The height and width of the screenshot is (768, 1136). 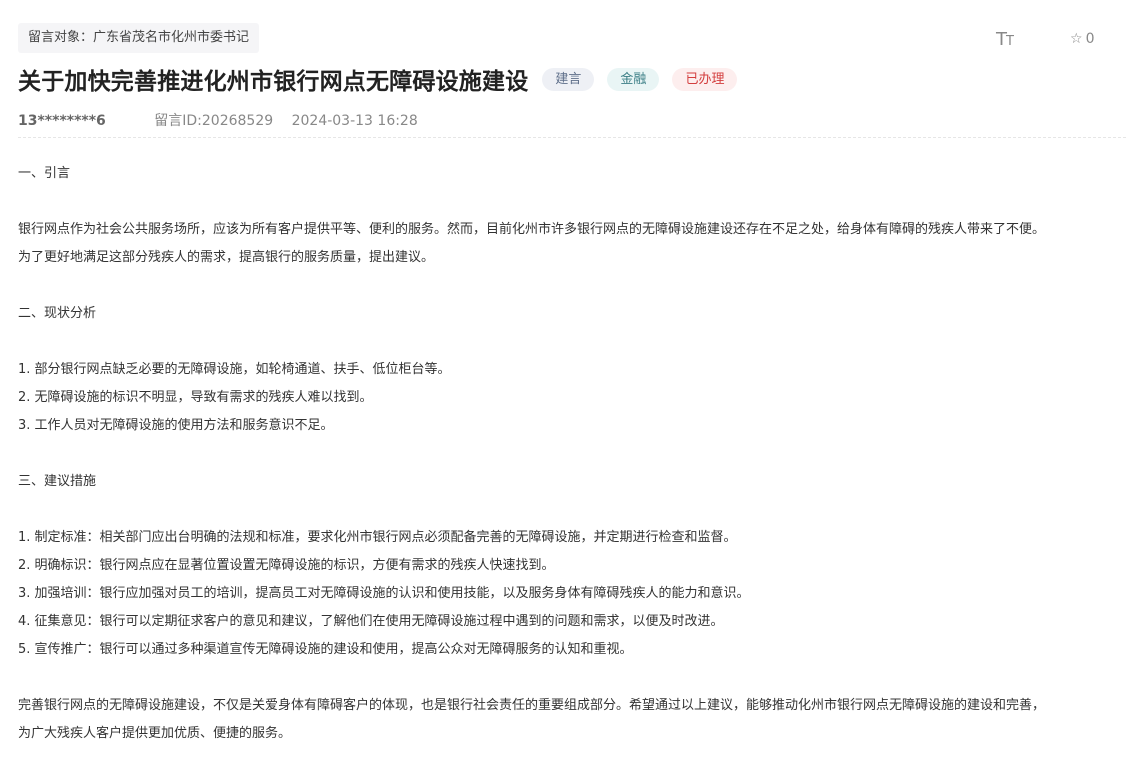 What do you see at coordinates (705, 79) in the screenshot?
I see `status-badge: 已办理` at bounding box center [705, 79].